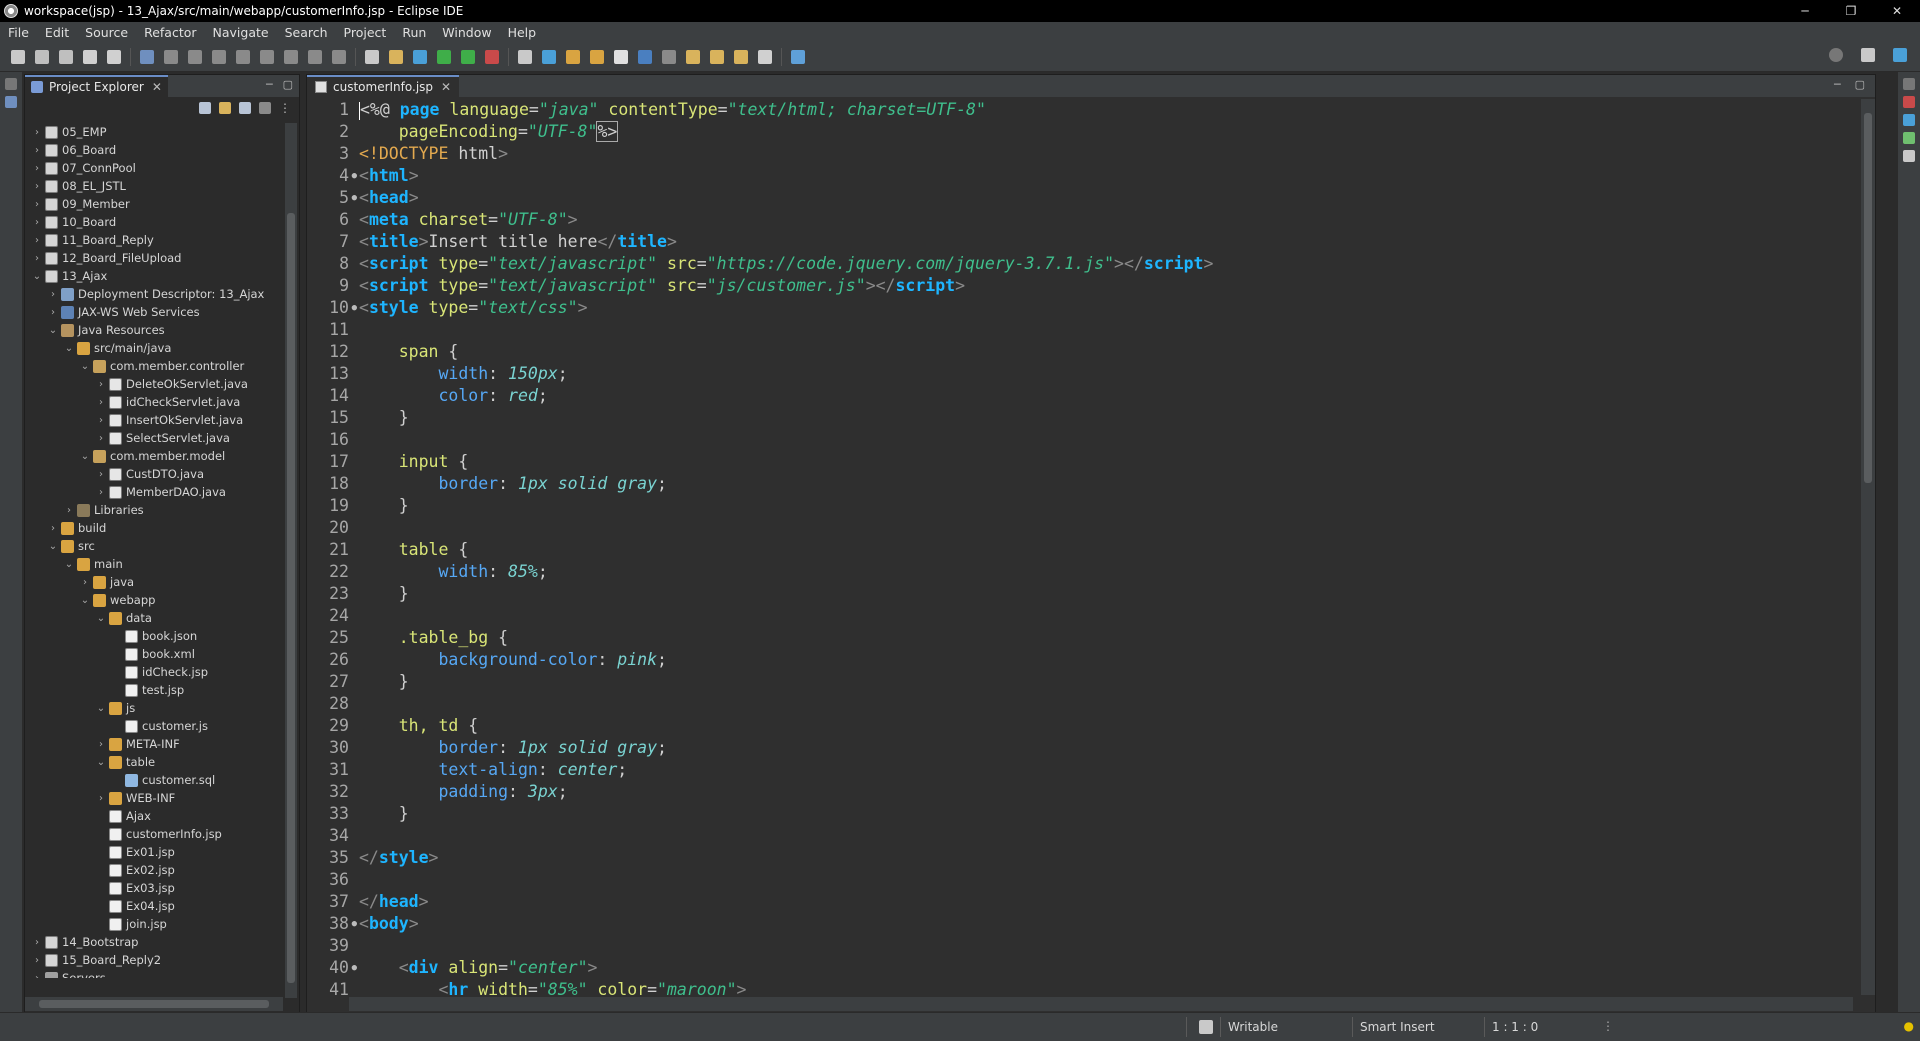 The width and height of the screenshot is (1920, 1041). What do you see at coordinates (1101, 1004) in the screenshot?
I see `editor-horizontal-scrollbar` at bounding box center [1101, 1004].